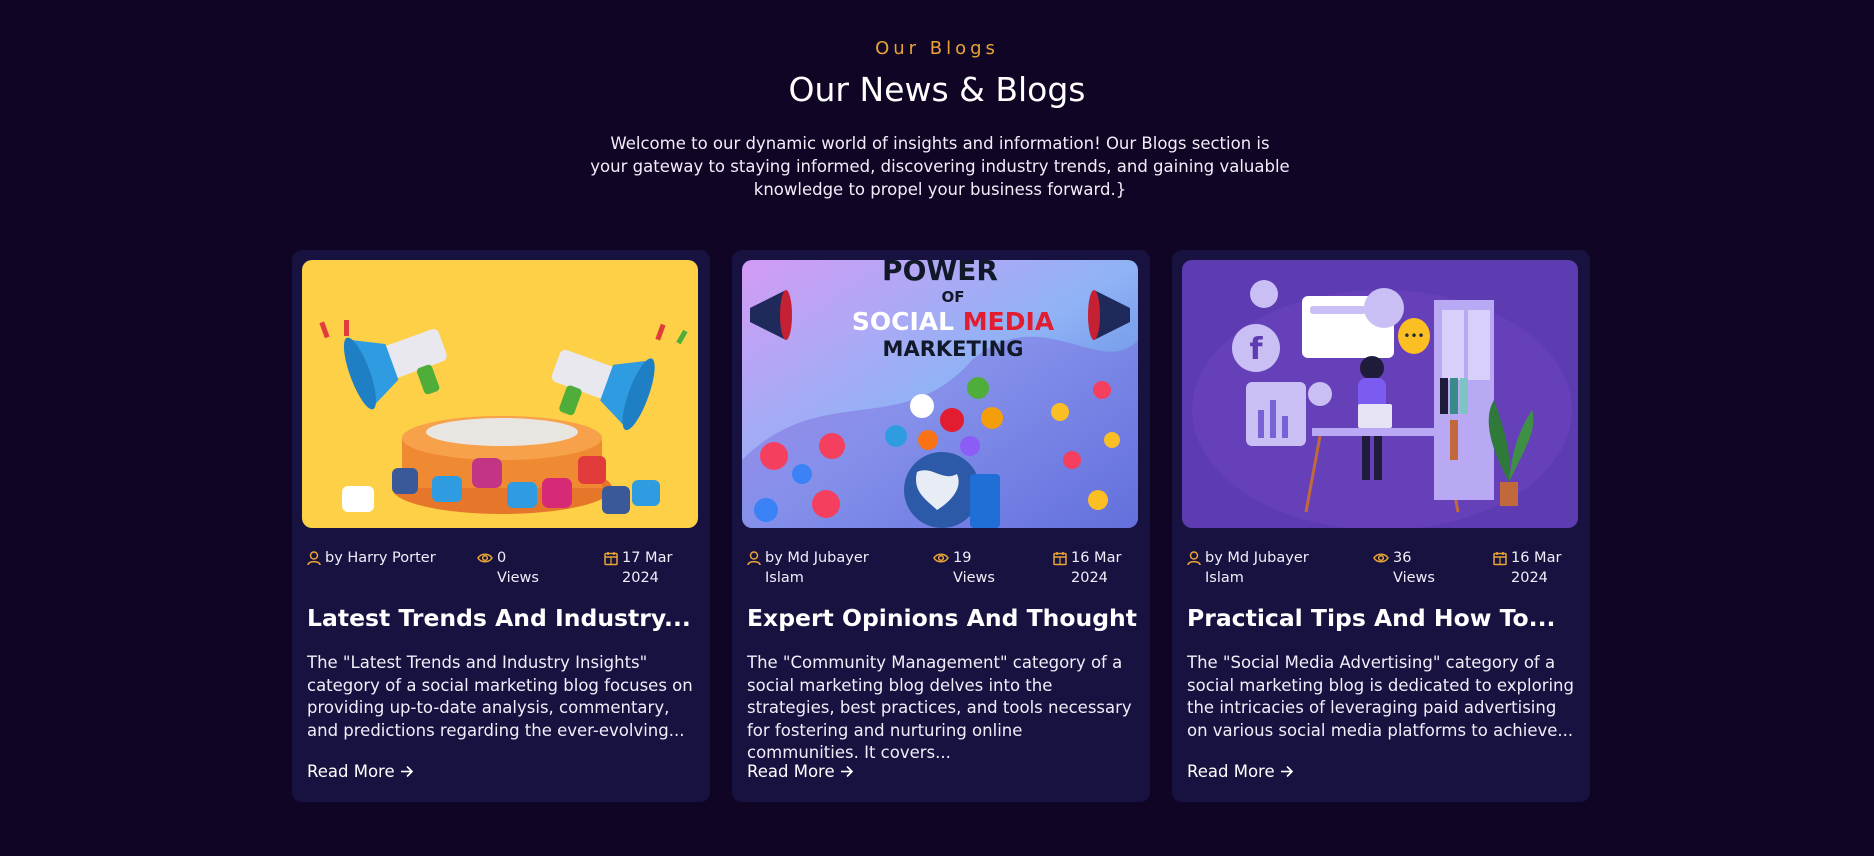 The image size is (1874, 856). I want to click on image-caption-line1: POWER, so click(940, 273).